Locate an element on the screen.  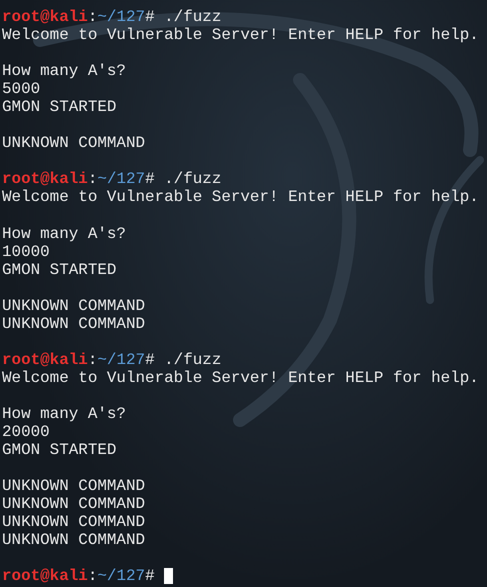
output-line: 20000 is located at coordinates (26, 432).